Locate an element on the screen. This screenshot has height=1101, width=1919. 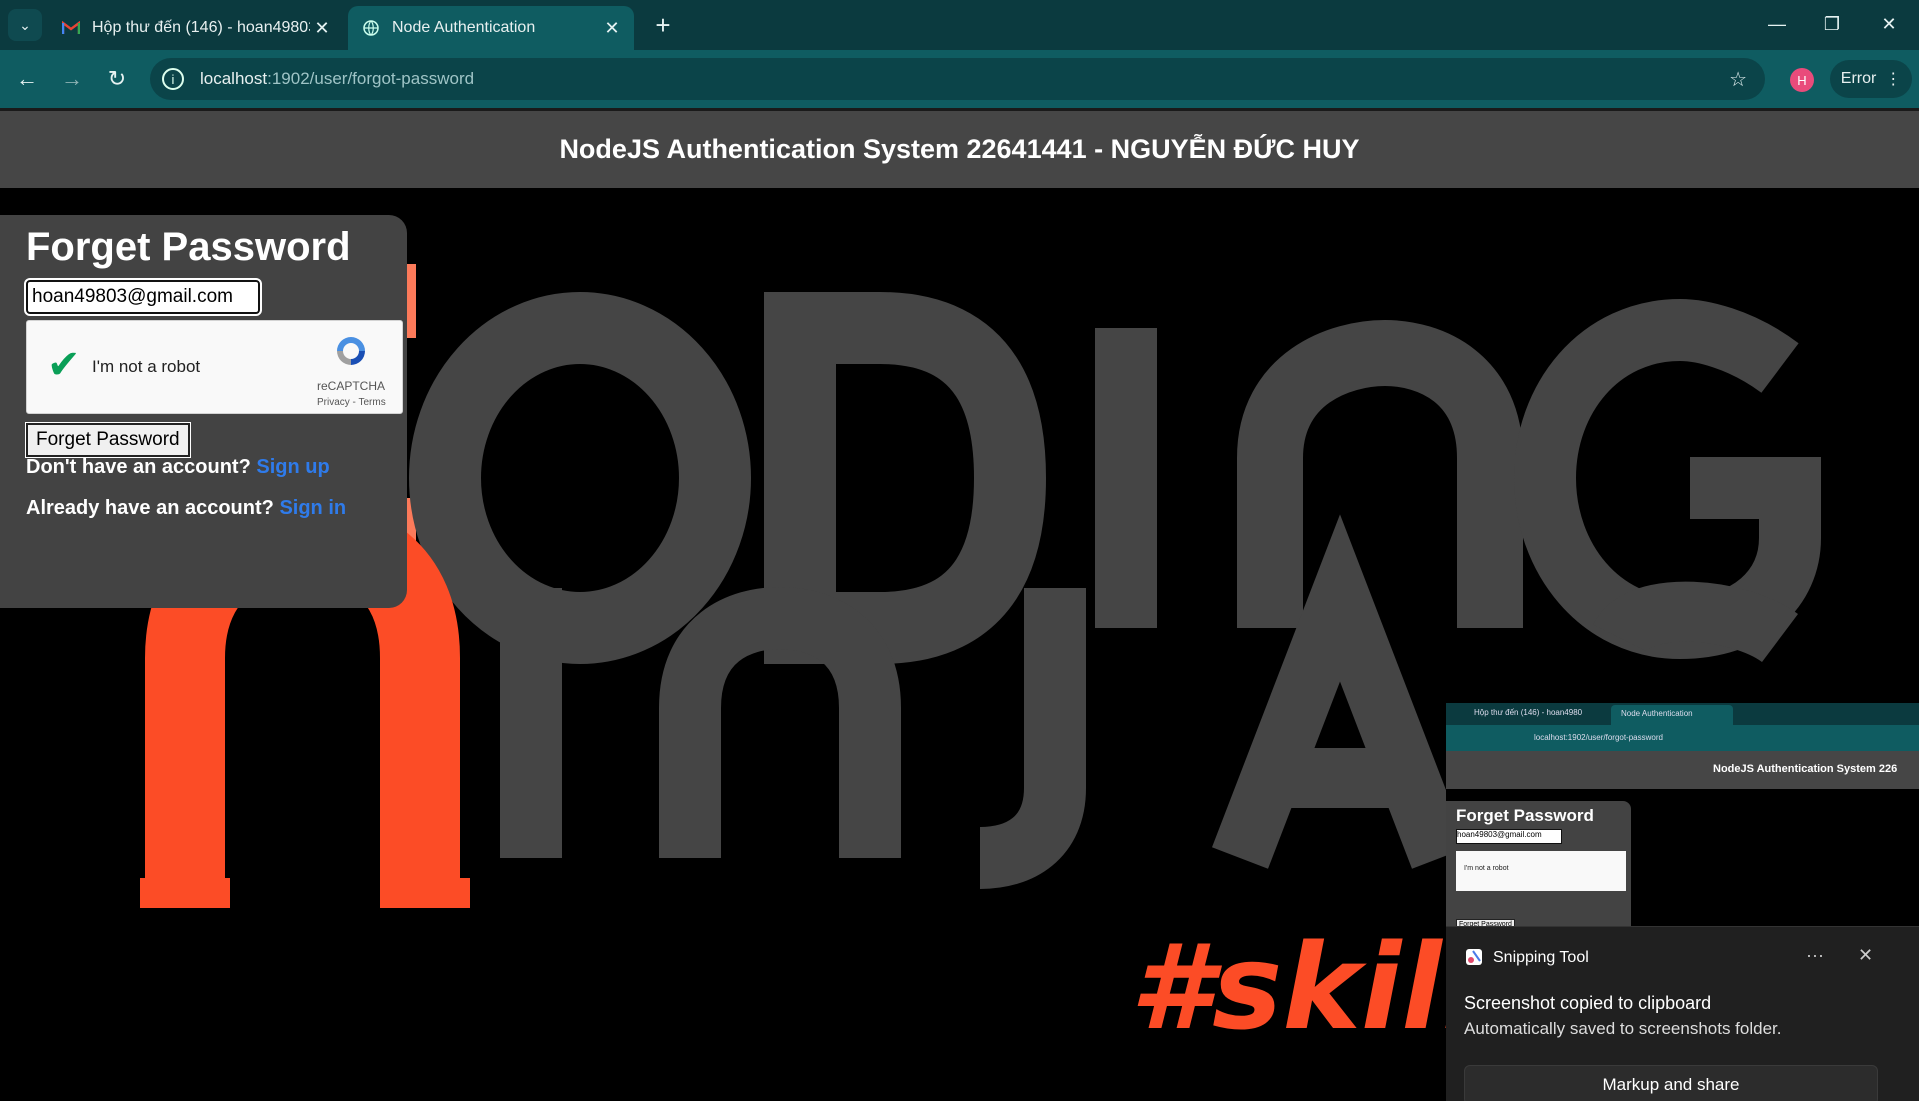
url-host: localhost is located at coordinates (234, 78).